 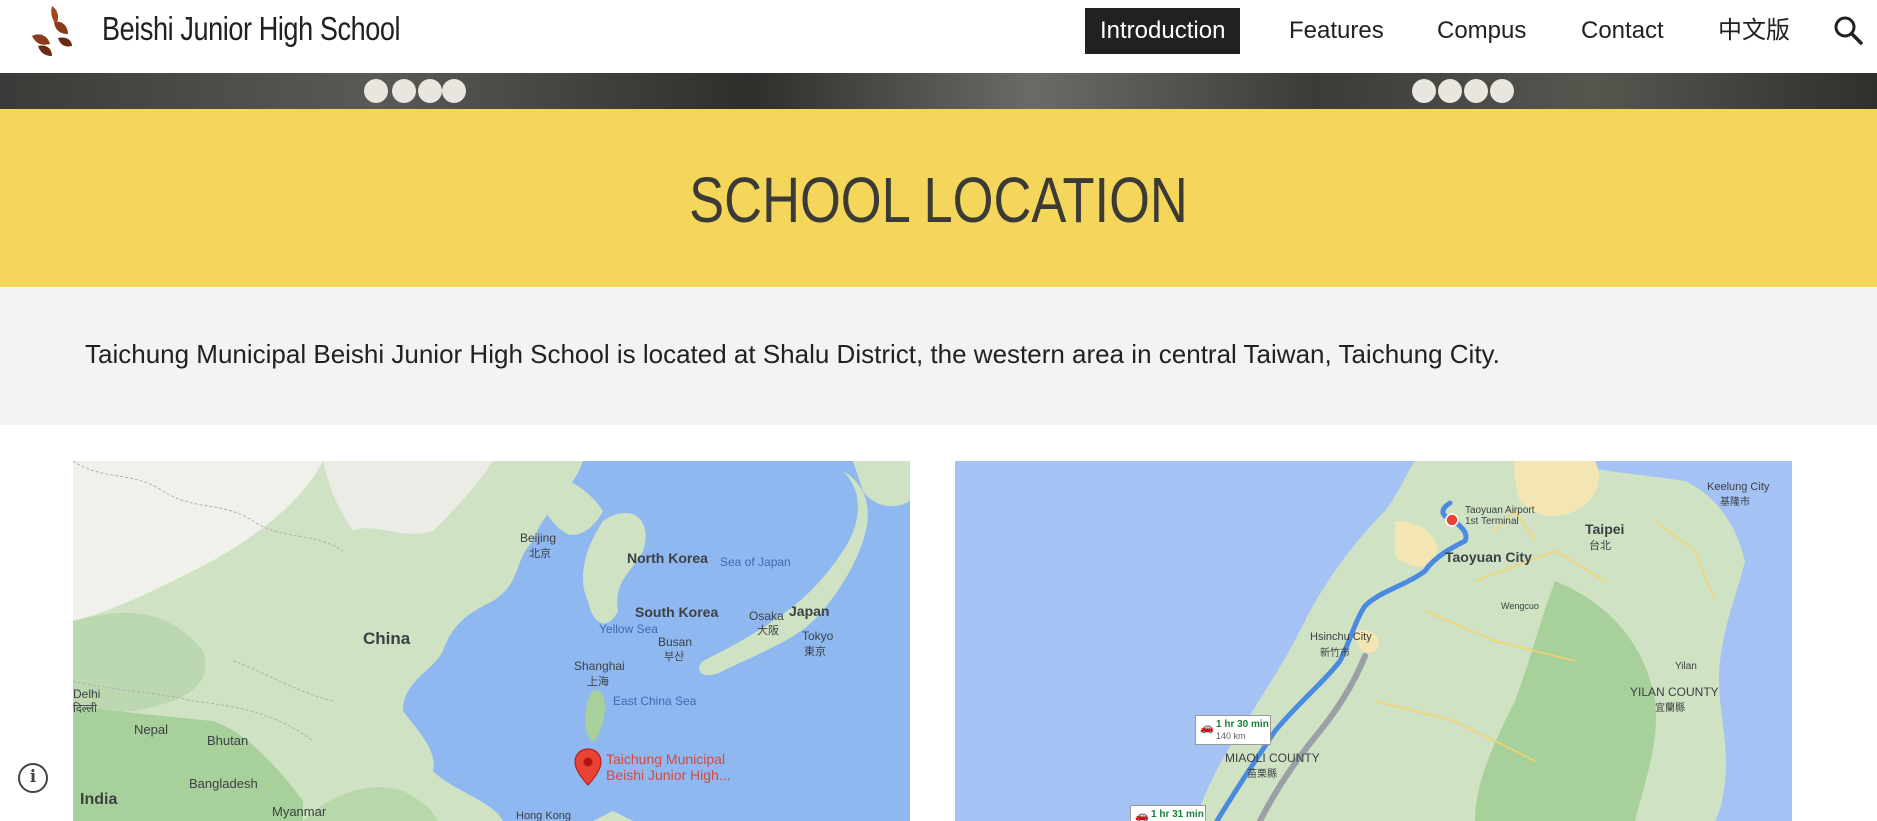 I want to click on map-label-miaoli-zh: 苗栗縣, so click(x=1262, y=774).